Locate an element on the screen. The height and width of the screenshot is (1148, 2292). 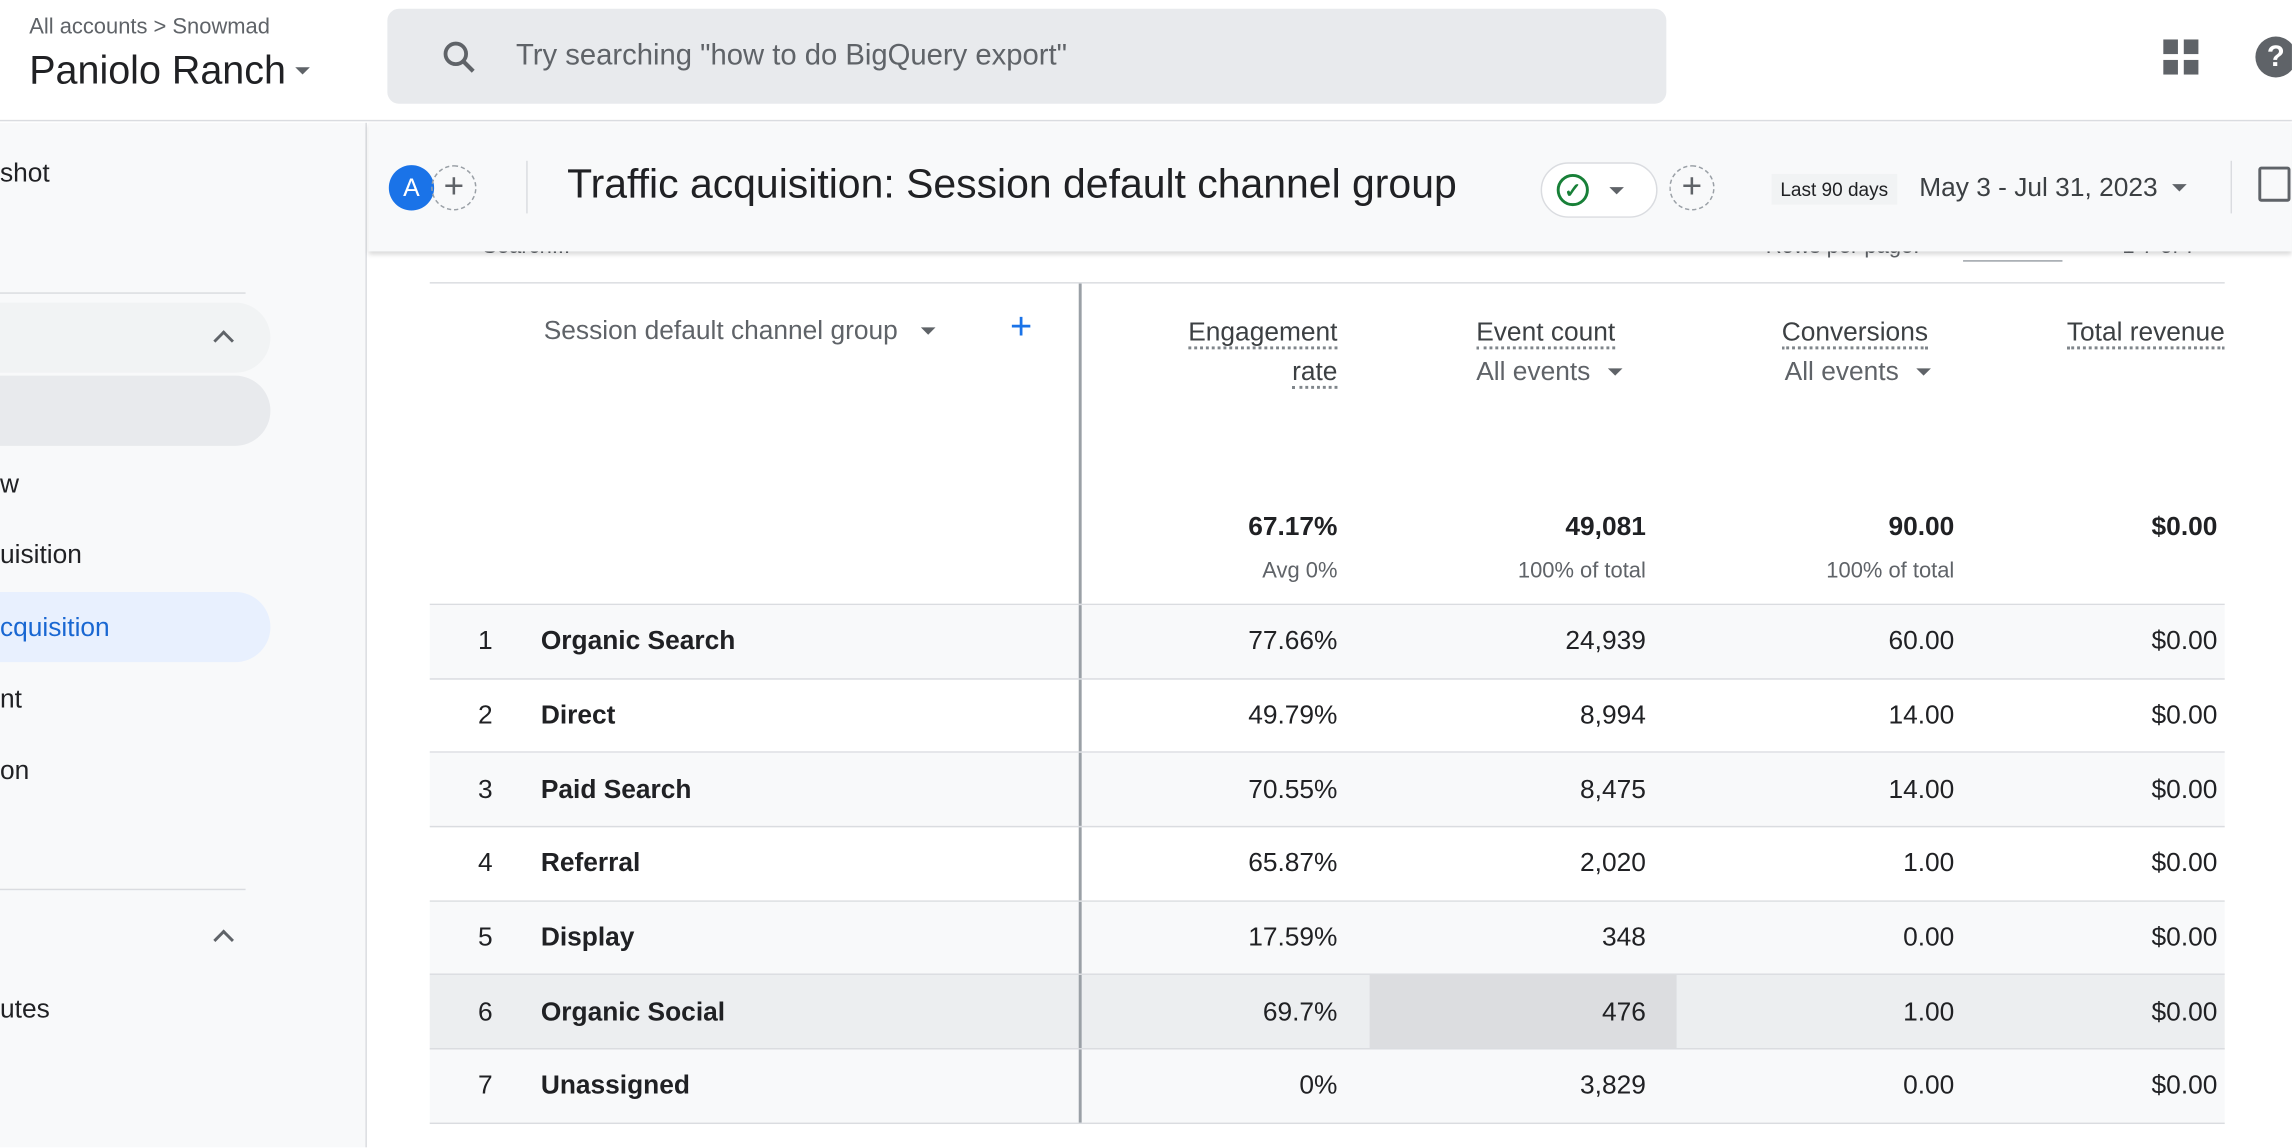
table-row: 7 Unassigned 0% 3,829 0.00 $0.00 is located at coordinates (1327, 1086).